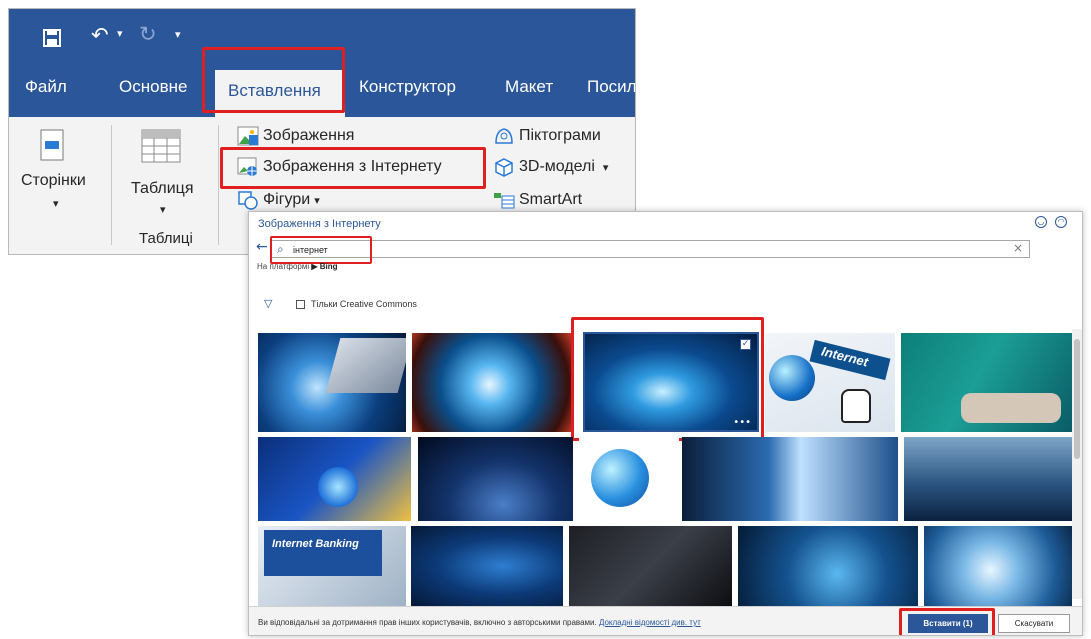 This screenshot has height=639, width=1091. What do you see at coordinates (1061, 222) in the screenshot?
I see `frown-feedback-icon: ◠` at bounding box center [1061, 222].